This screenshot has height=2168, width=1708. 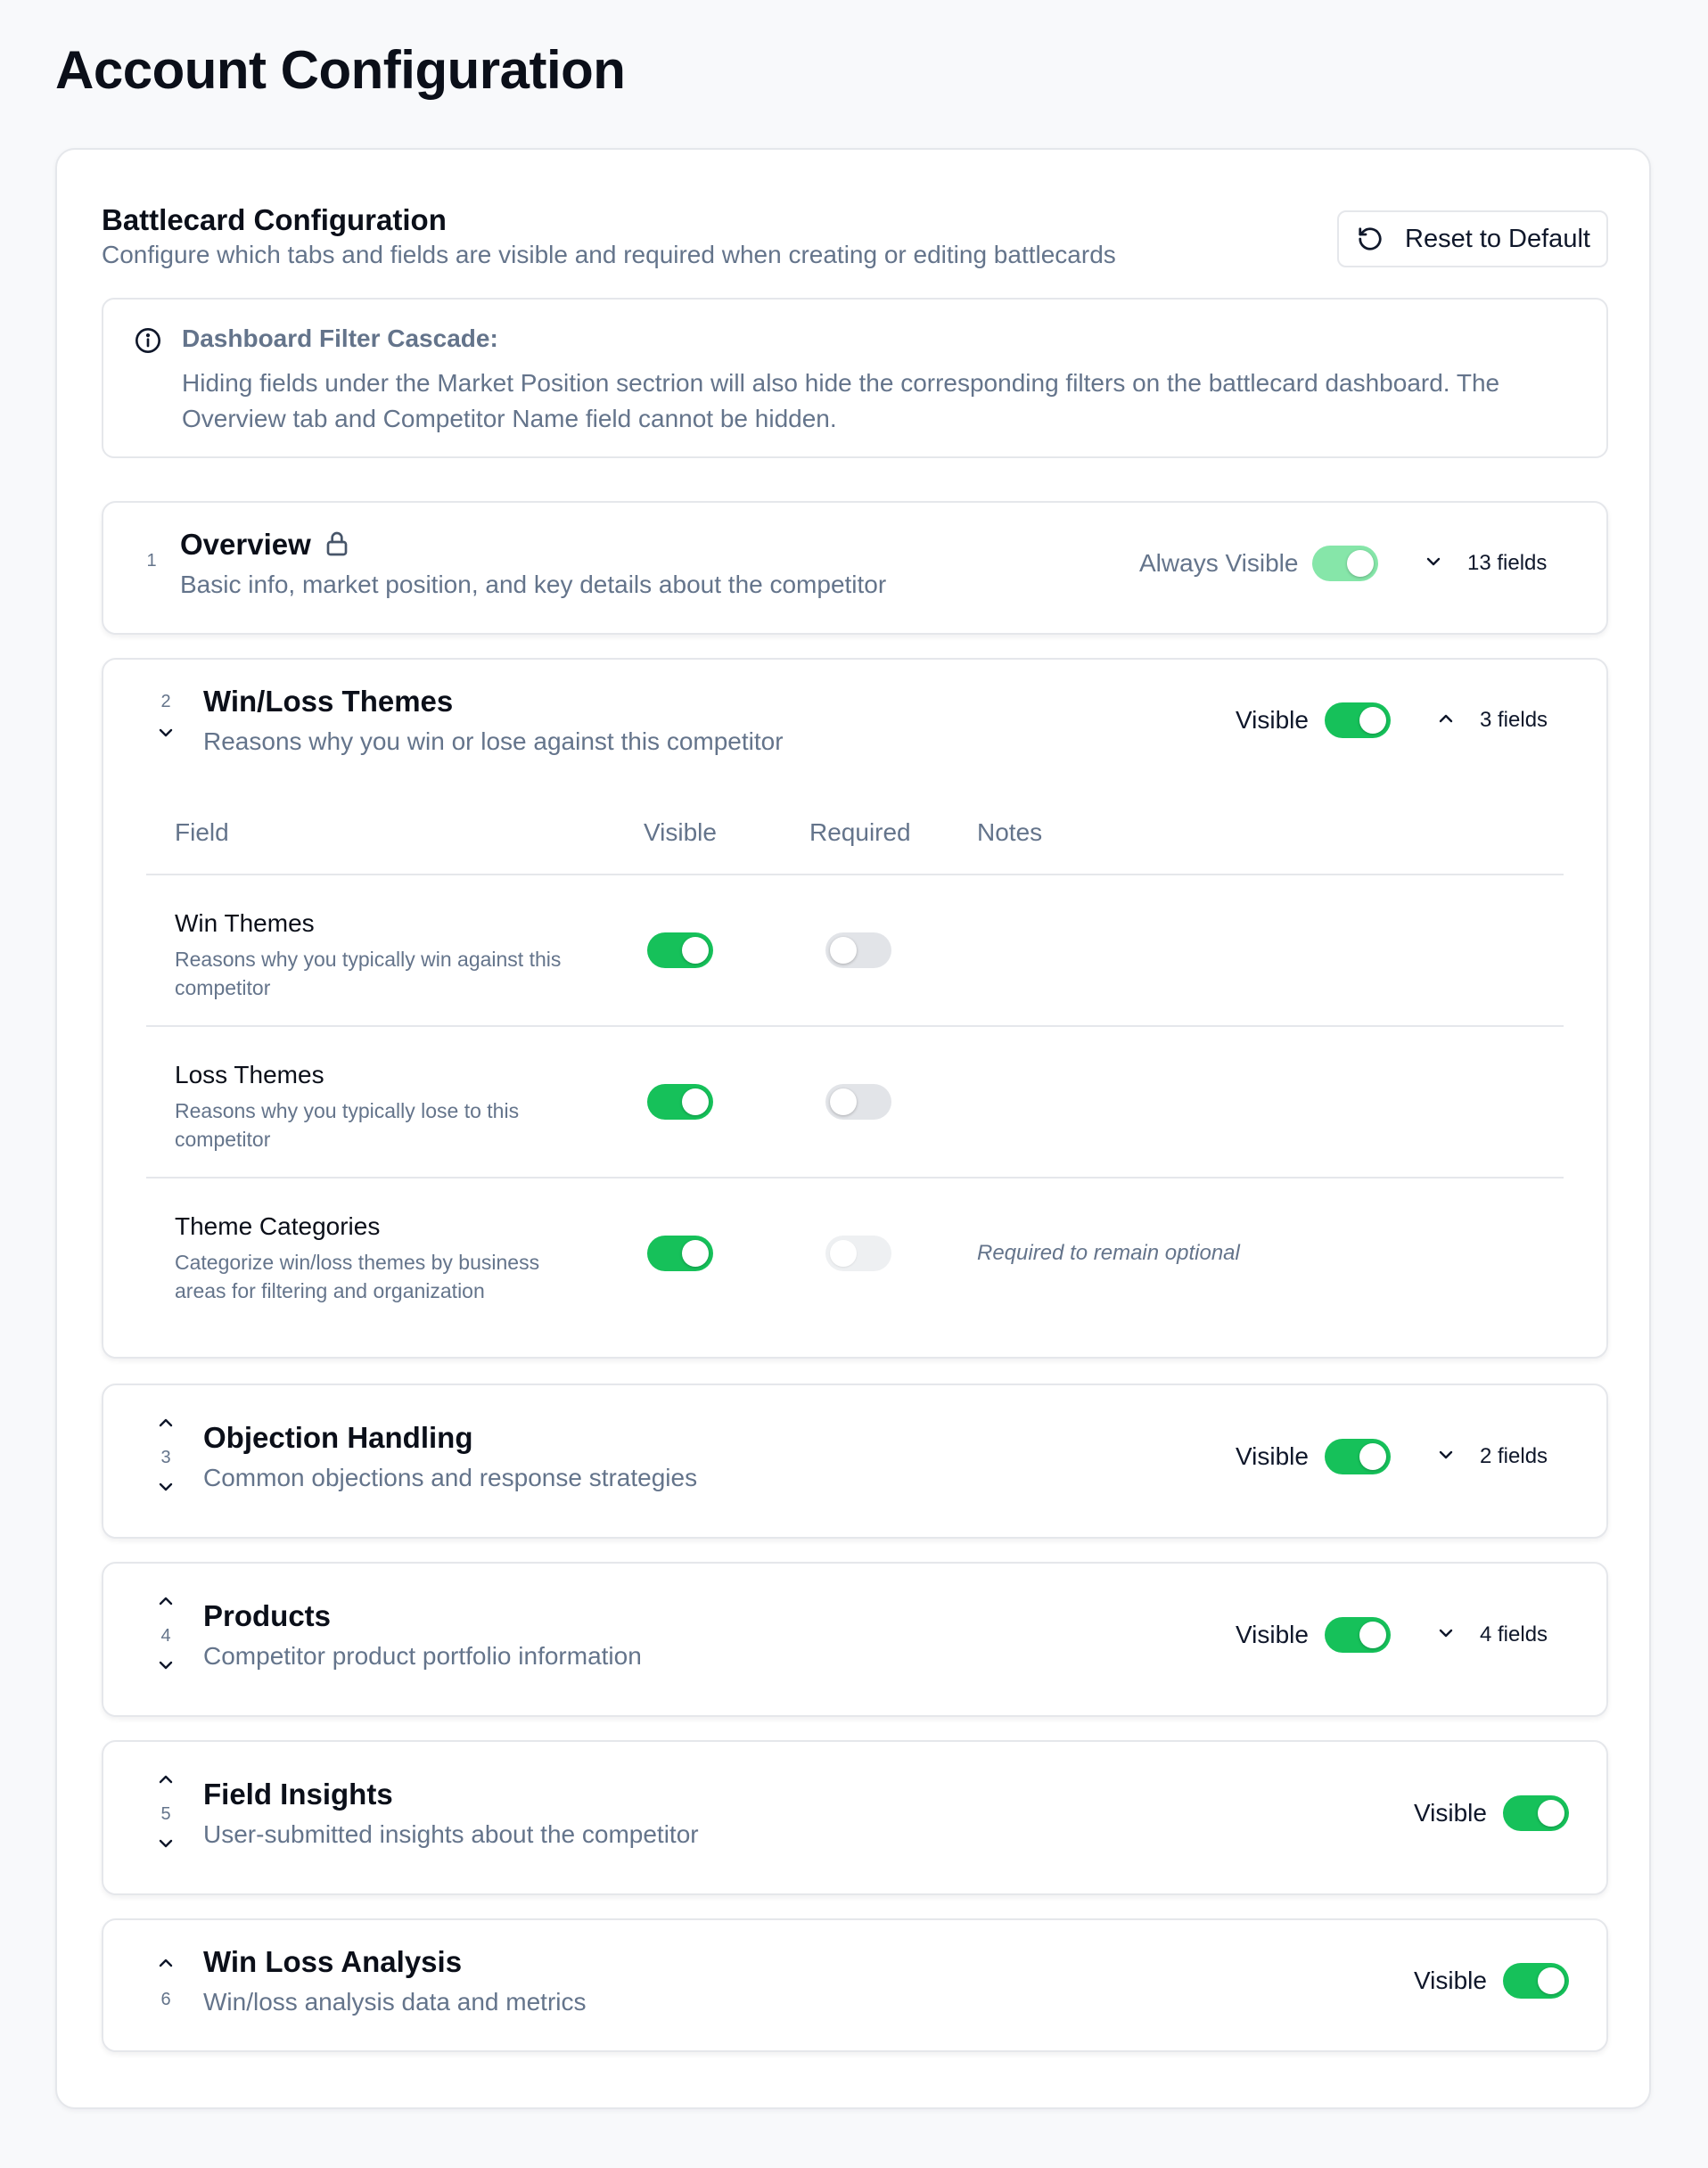 What do you see at coordinates (1536, 1813) in the screenshot?
I see `field-insights-visibility-toggle` at bounding box center [1536, 1813].